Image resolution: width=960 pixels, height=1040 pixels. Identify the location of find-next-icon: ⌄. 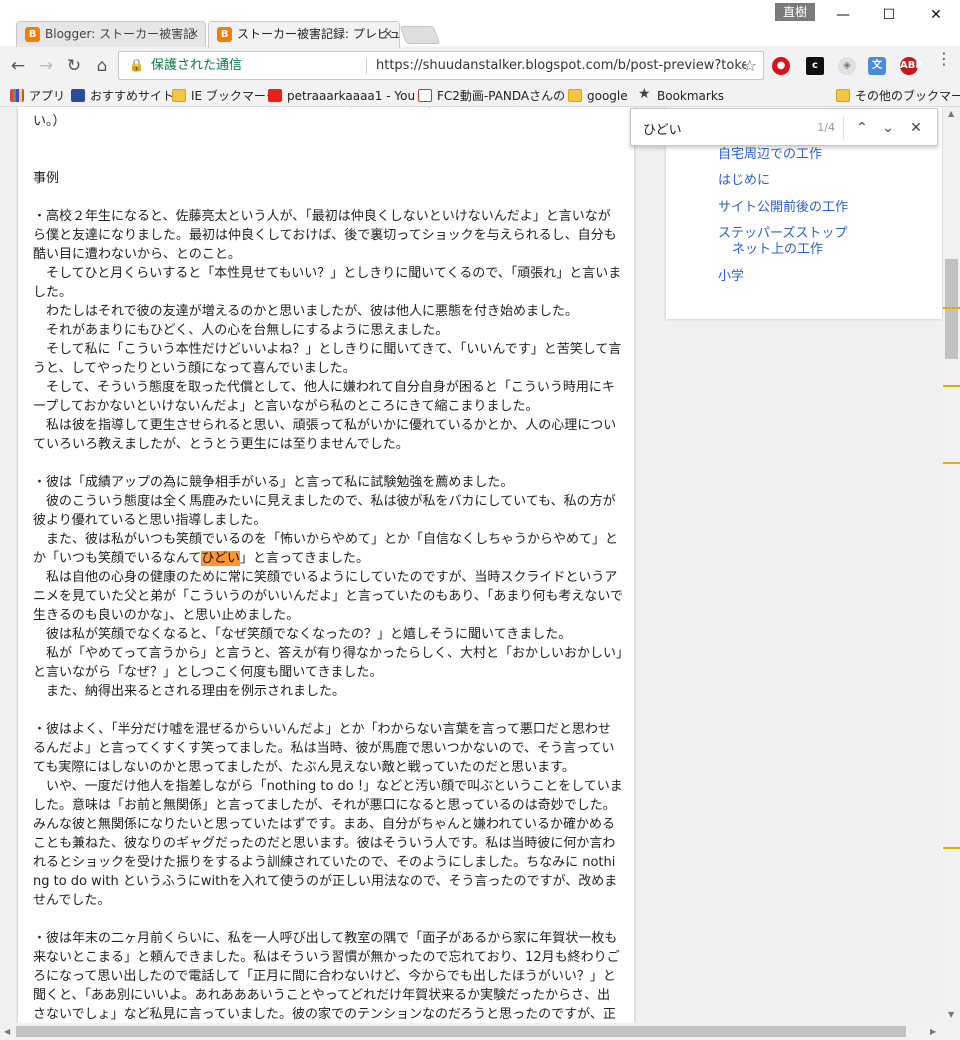
(888, 128).